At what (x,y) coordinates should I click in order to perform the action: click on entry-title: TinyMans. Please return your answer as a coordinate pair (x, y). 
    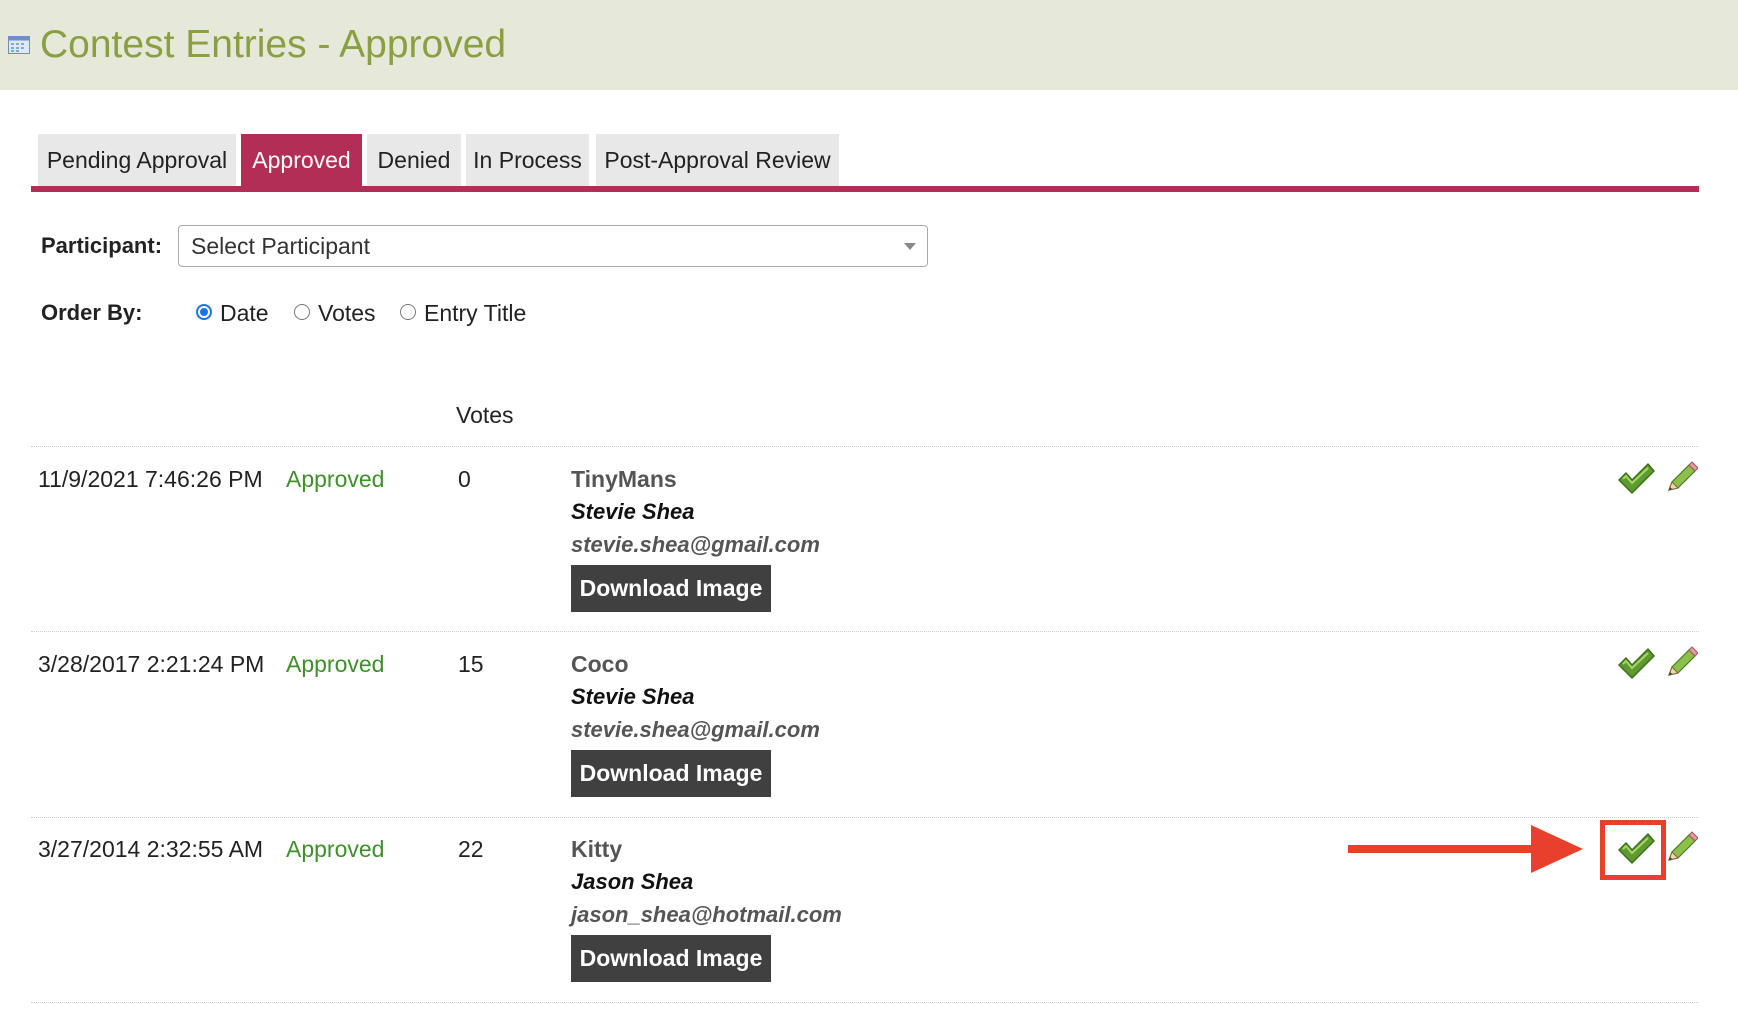
    Looking at the image, I should click on (624, 479).